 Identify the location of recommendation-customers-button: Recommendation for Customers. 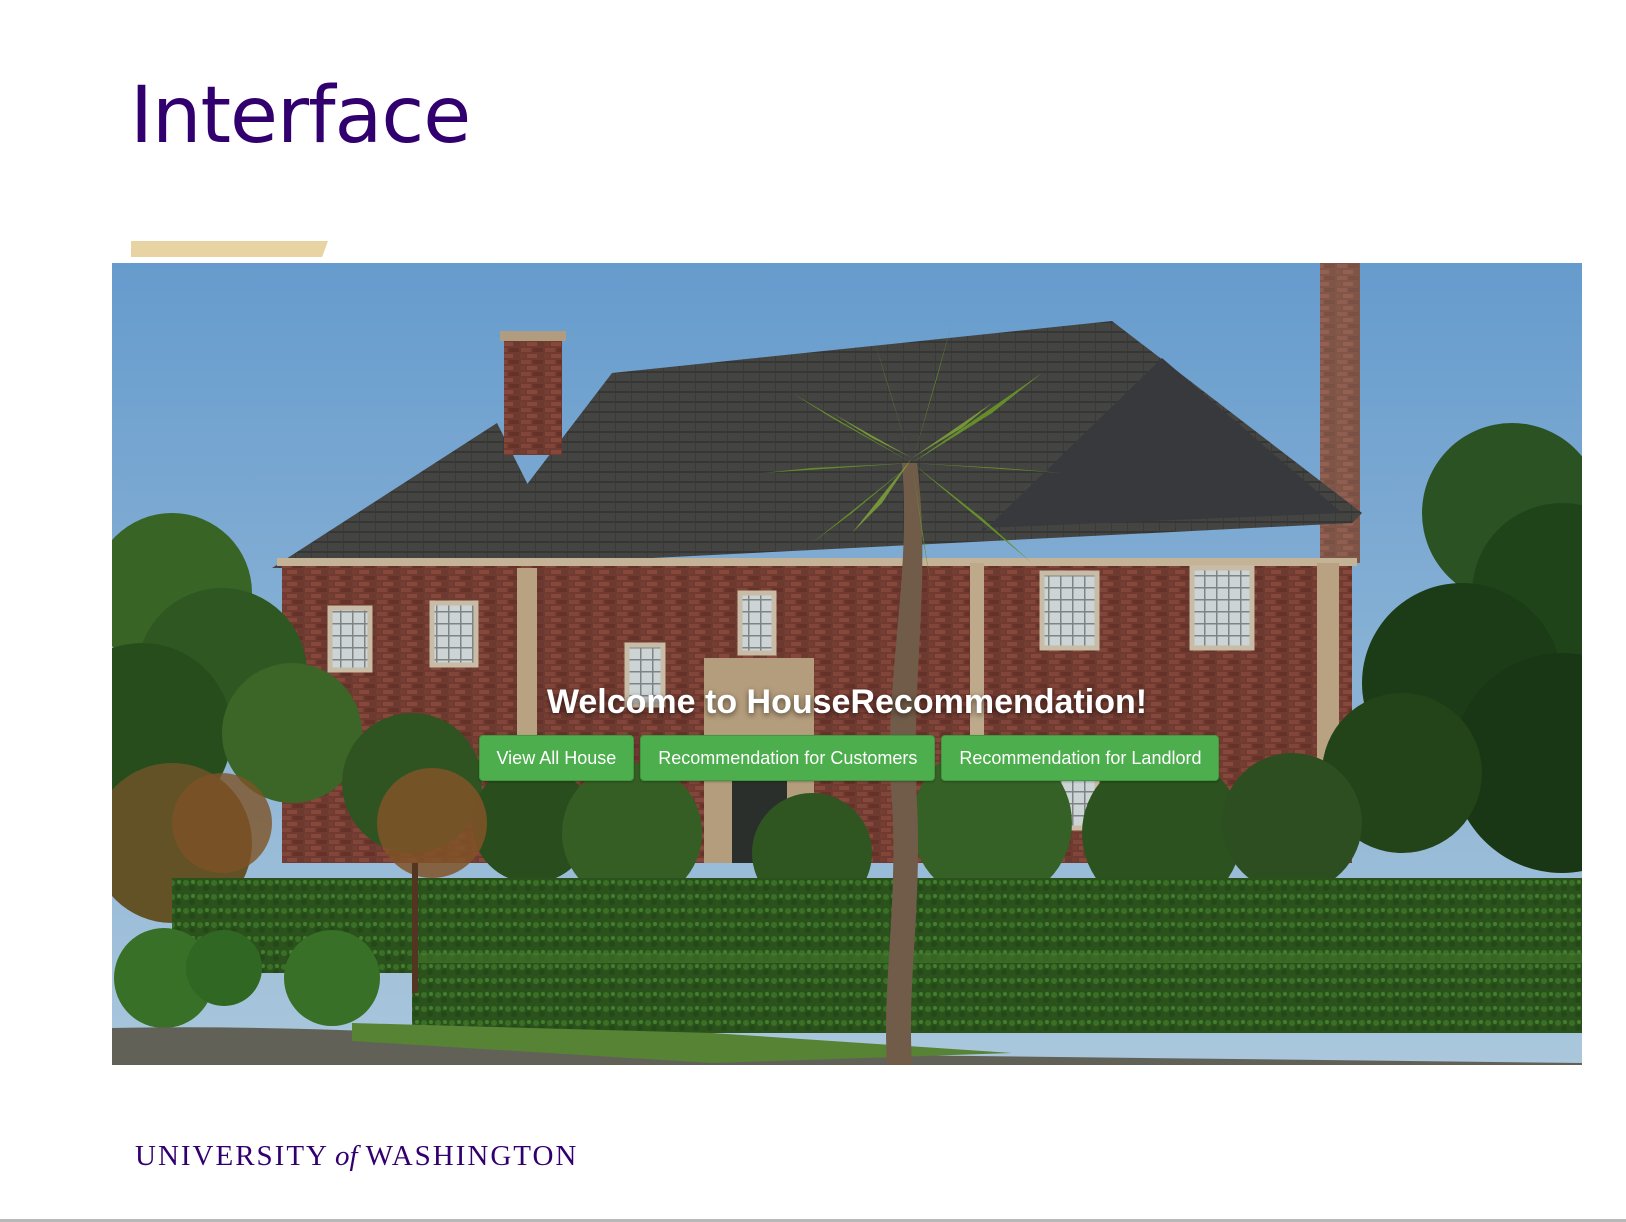
(788, 758).